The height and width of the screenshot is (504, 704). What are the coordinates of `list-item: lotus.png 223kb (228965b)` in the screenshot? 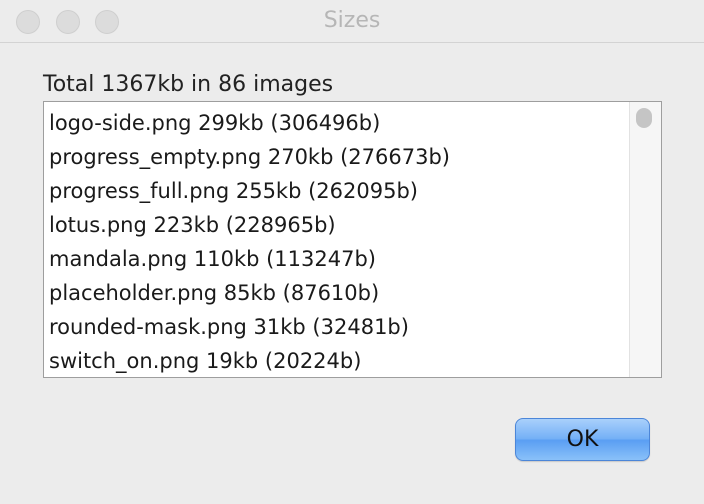 It's located at (249, 225).